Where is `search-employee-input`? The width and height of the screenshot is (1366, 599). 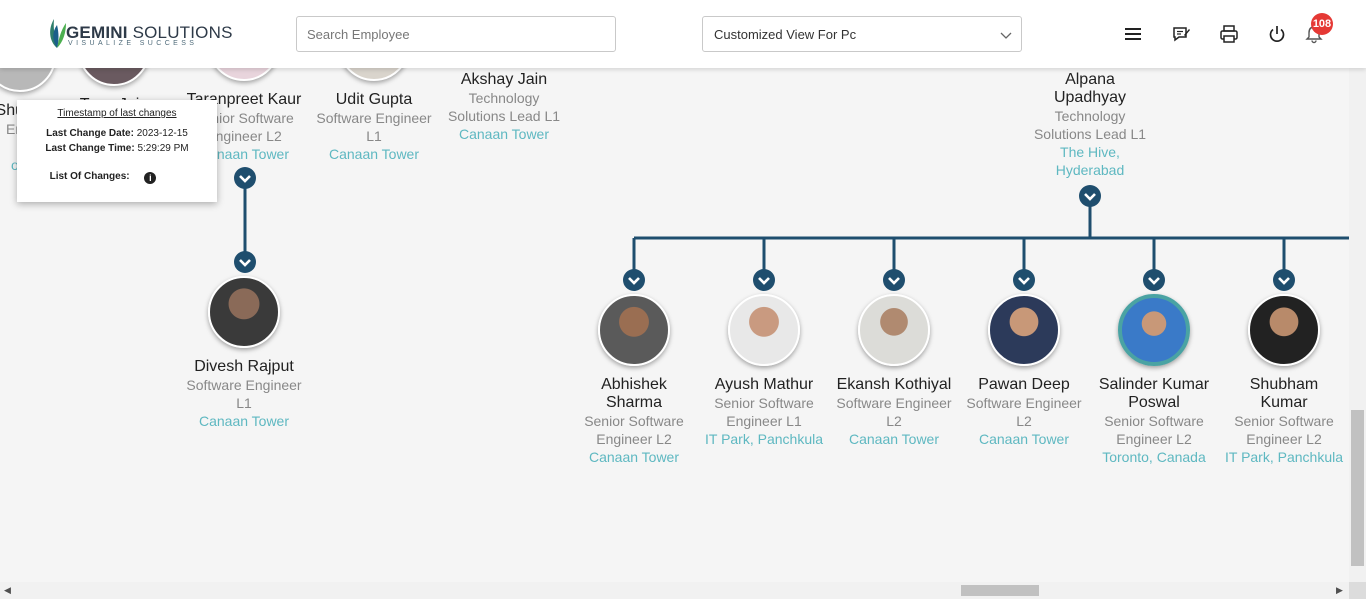
search-employee-input is located at coordinates (456, 34).